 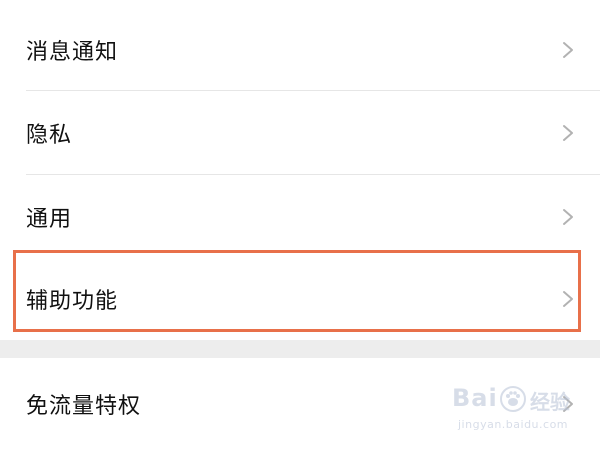 I want to click on settings-item-label: 消息通知, so click(x=72, y=52).